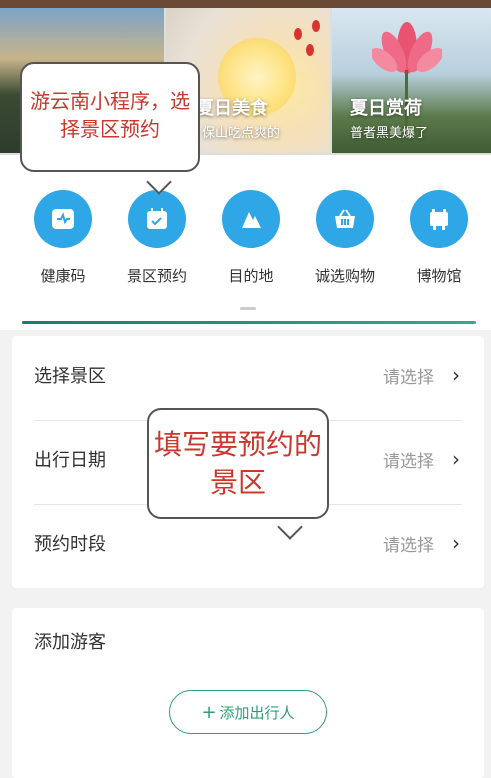  What do you see at coordinates (63, 276) in the screenshot?
I see `shortcut-label: 健康码` at bounding box center [63, 276].